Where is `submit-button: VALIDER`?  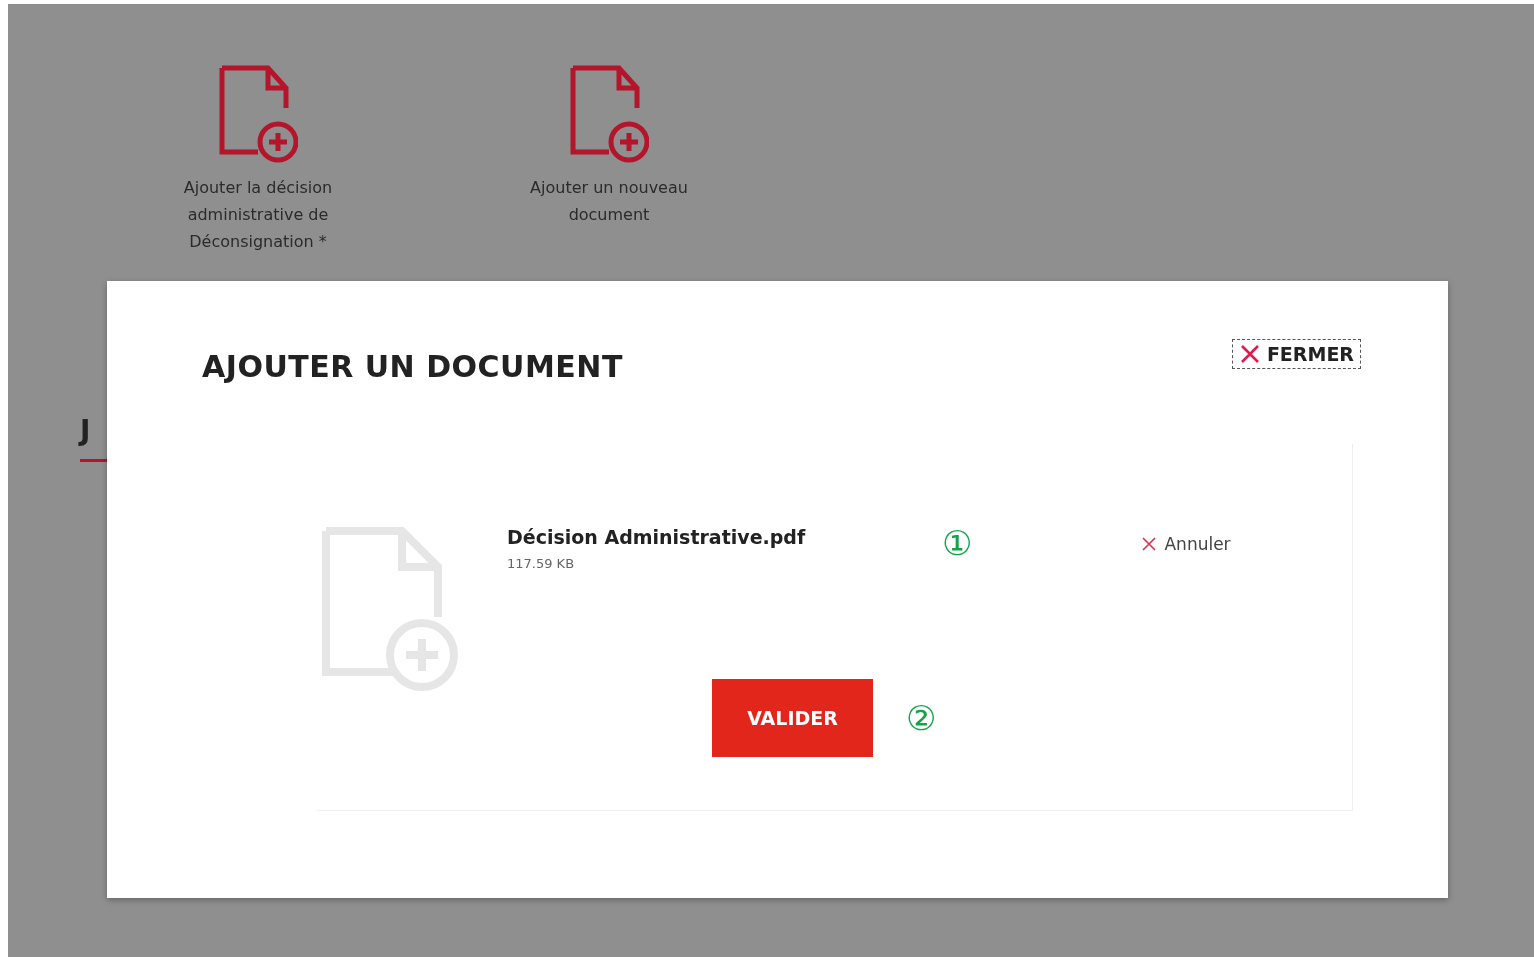 submit-button: VALIDER is located at coordinates (792, 718).